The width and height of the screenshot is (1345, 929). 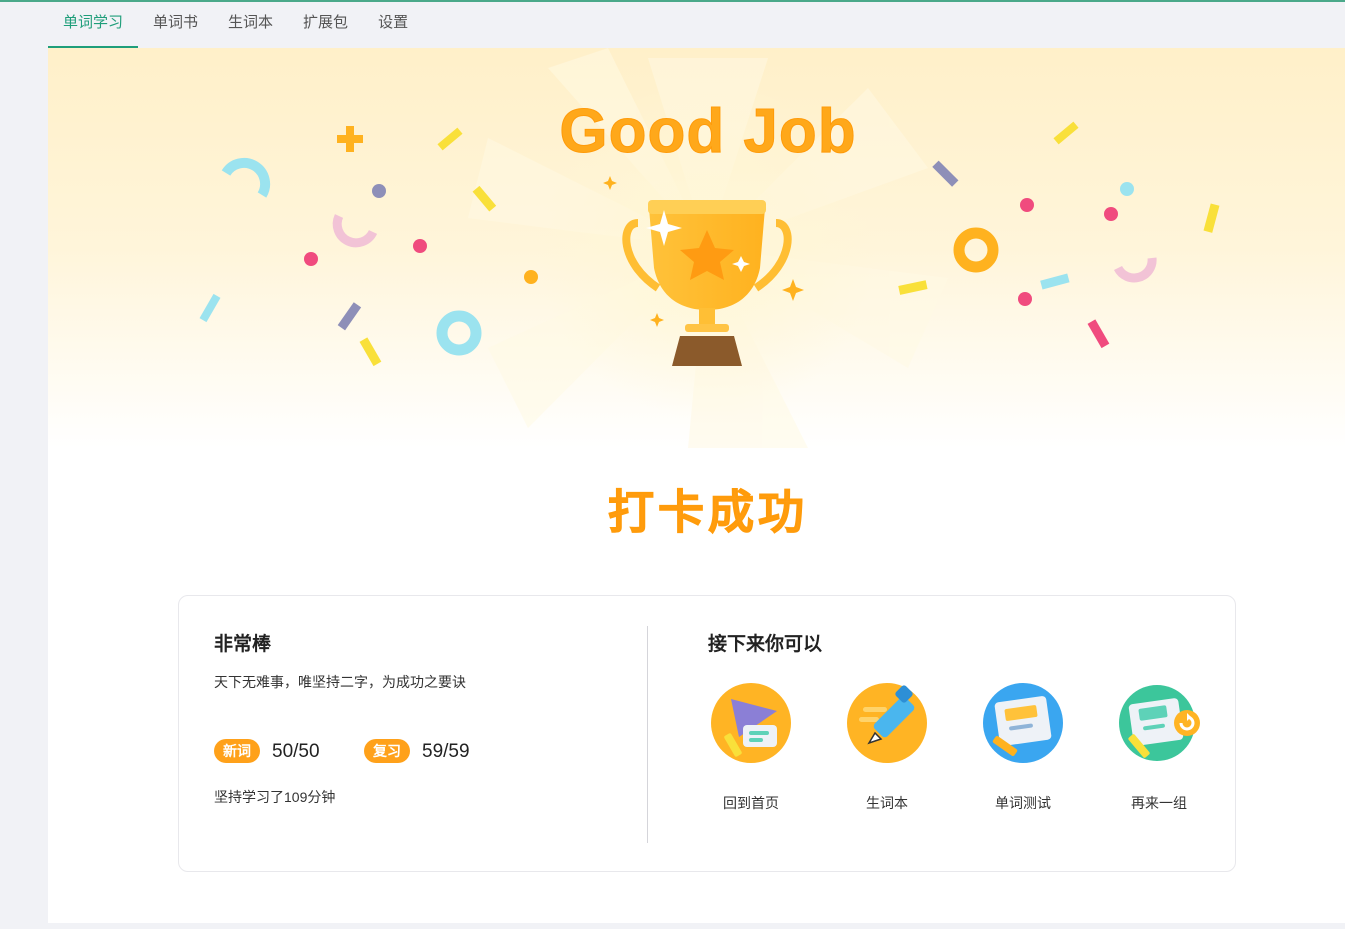 What do you see at coordinates (1159, 803) in the screenshot?
I see `another-group-label: 再来一组` at bounding box center [1159, 803].